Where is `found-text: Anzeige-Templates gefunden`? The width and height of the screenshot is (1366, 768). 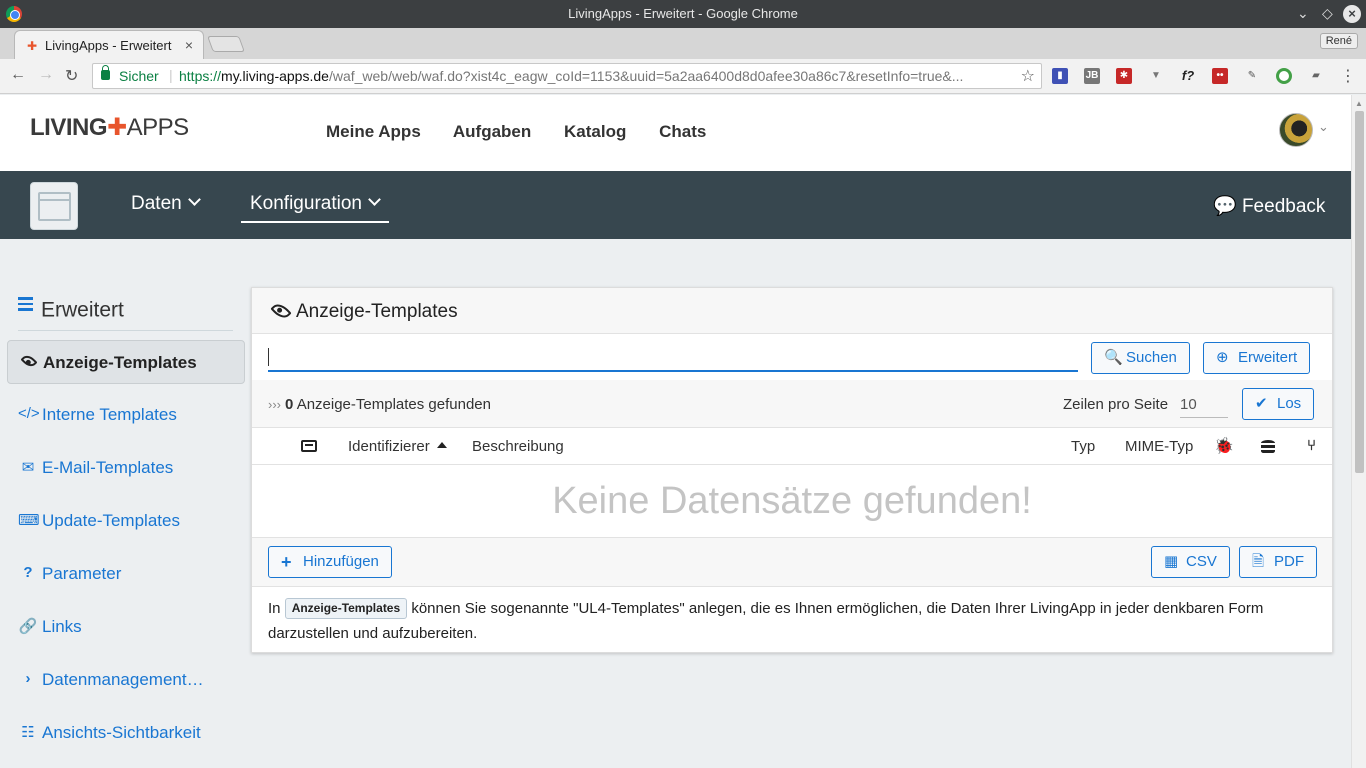 found-text: Anzeige-Templates gefunden is located at coordinates (393, 404).